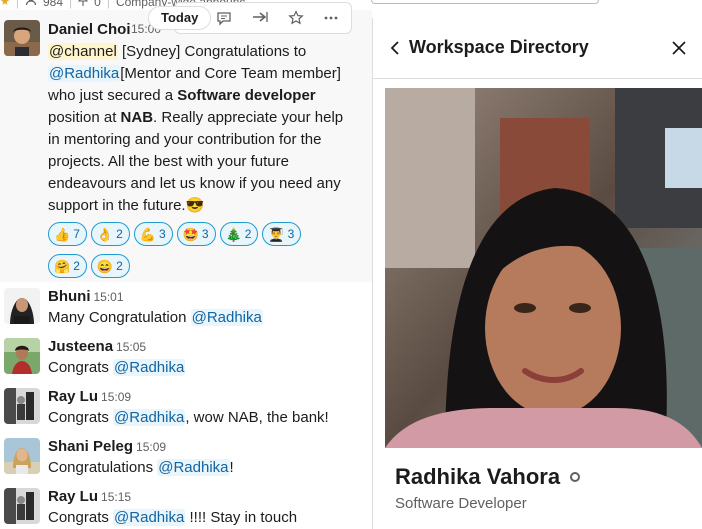  Describe the element at coordinates (230, 73) in the screenshot. I see `role-tag: [Mentor and Core Team member]` at that location.